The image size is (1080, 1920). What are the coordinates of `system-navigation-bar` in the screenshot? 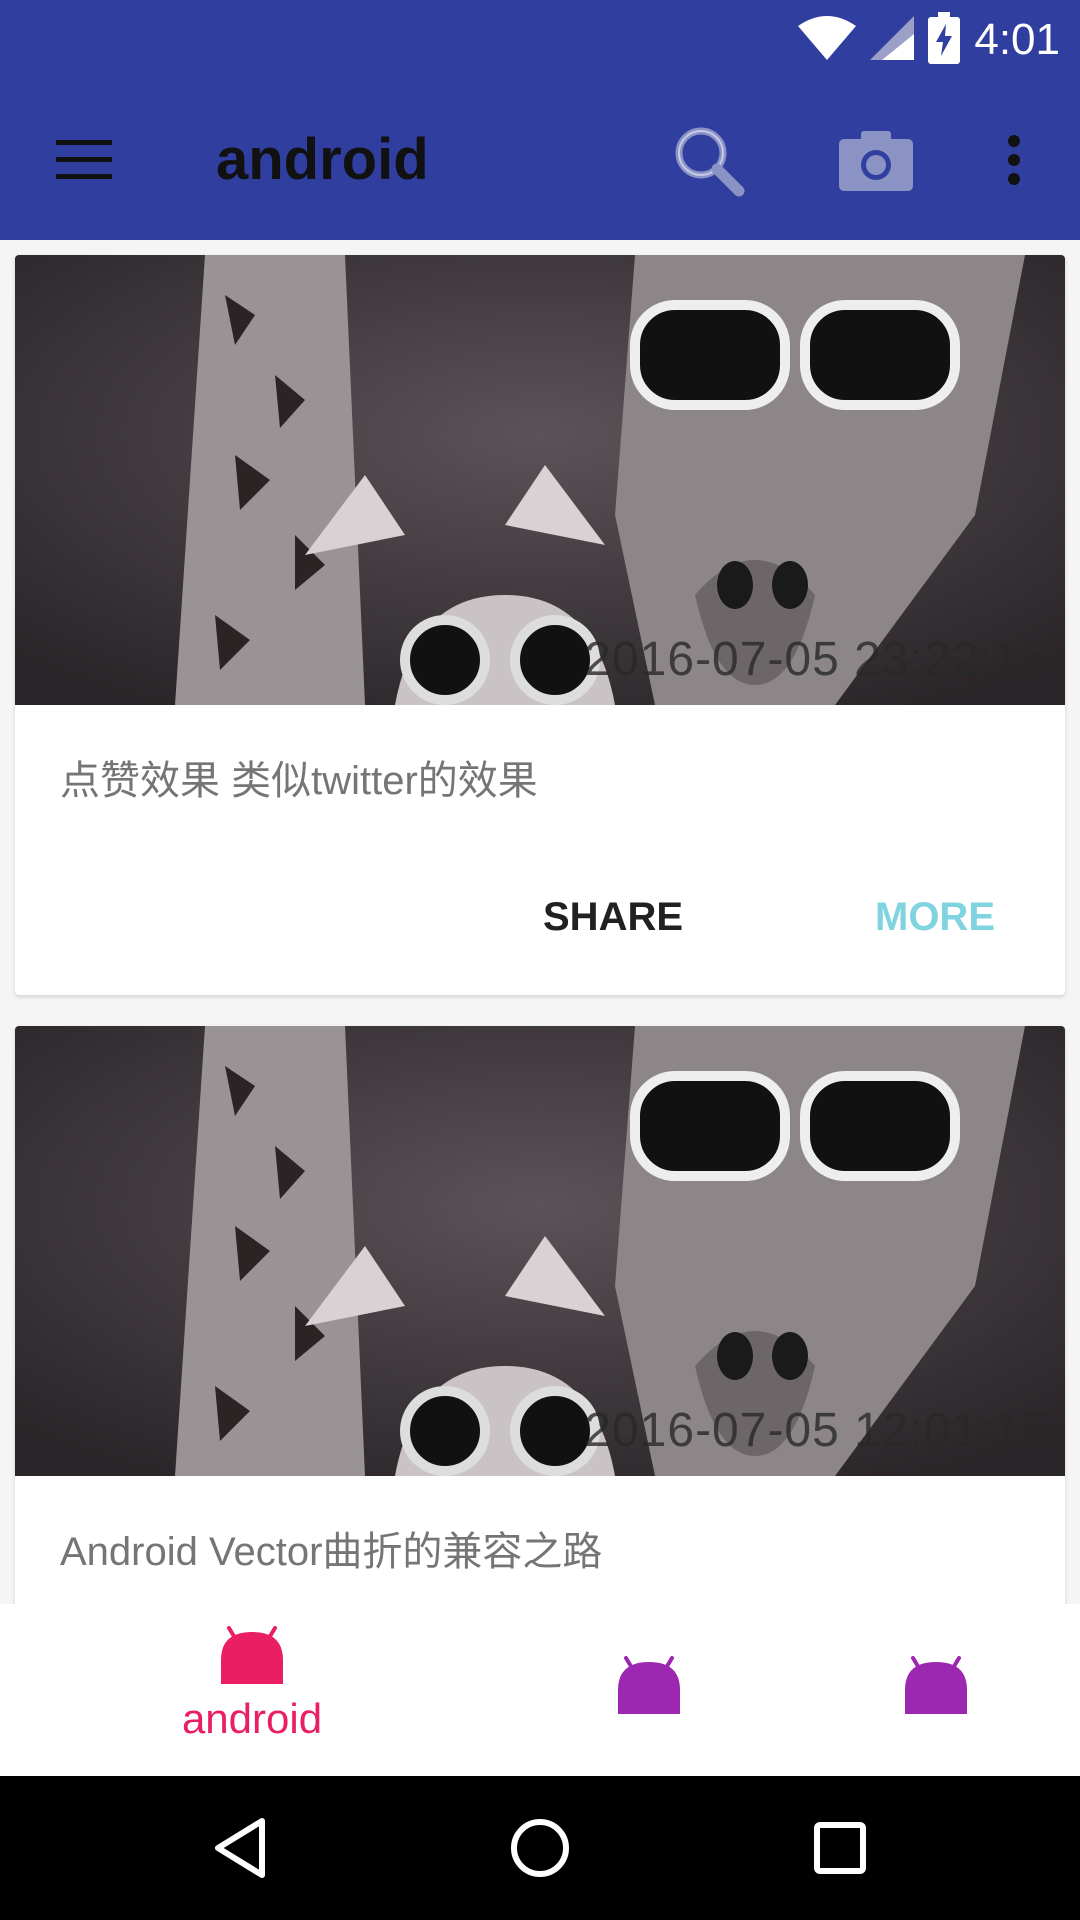 It's located at (540, 1848).